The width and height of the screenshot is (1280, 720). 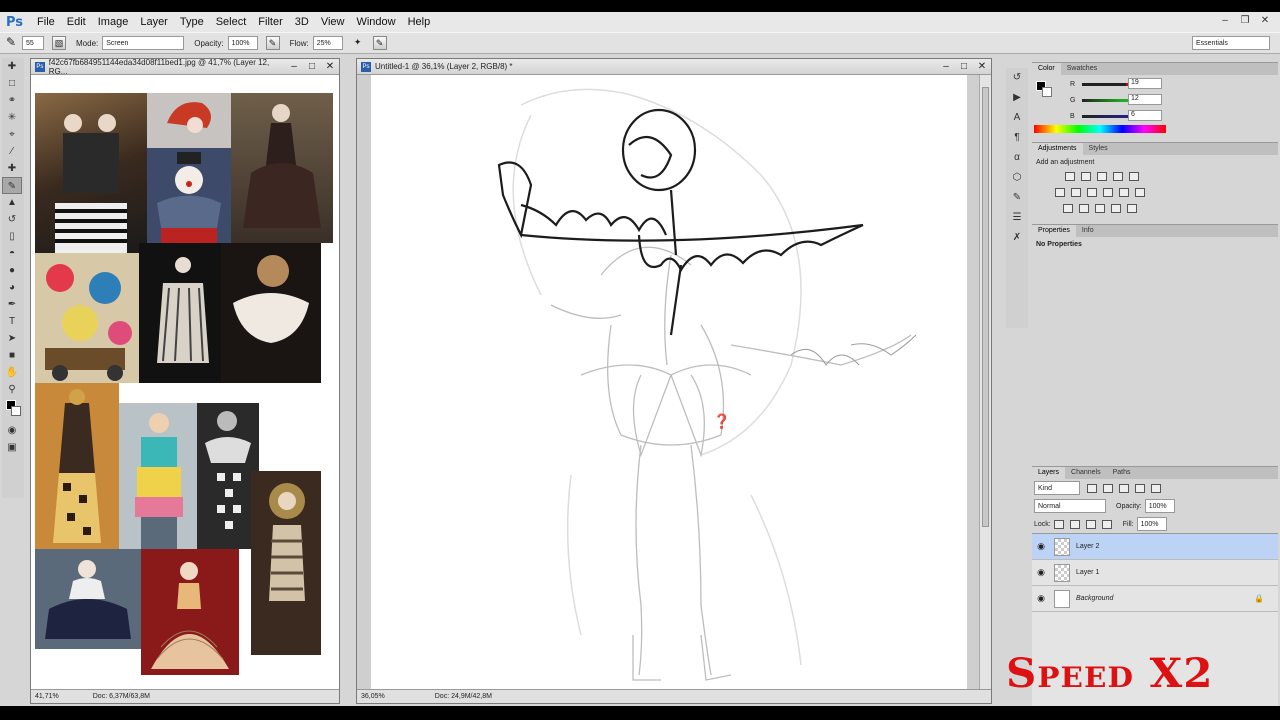 What do you see at coordinates (463, 696) in the screenshot?
I see `doc2-info: Doc: 24,9M/42,8M` at bounding box center [463, 696].